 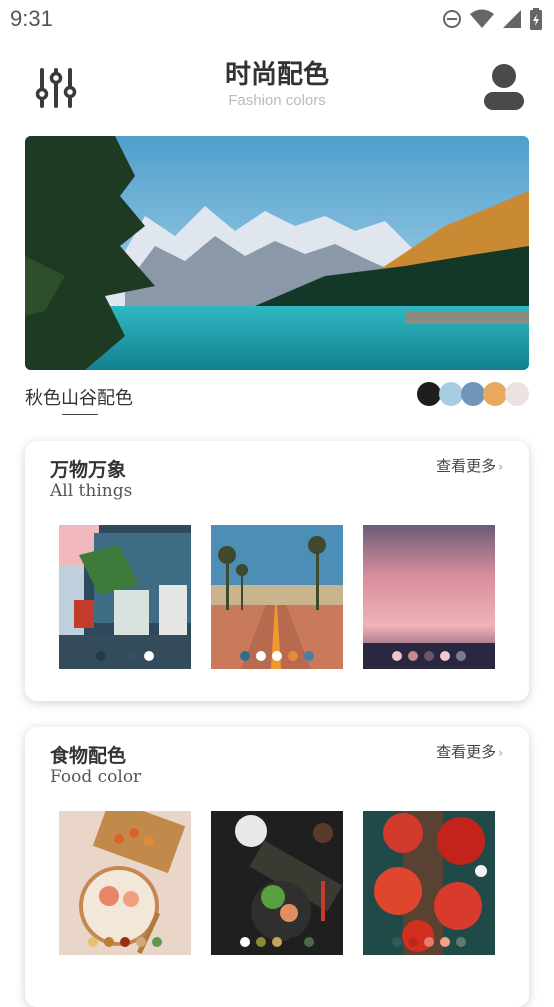 What do you see at coordinates (125, 883) in the screenshot?
I see `thumbnail-noodle-bowl` at bounding box center [125, 883].